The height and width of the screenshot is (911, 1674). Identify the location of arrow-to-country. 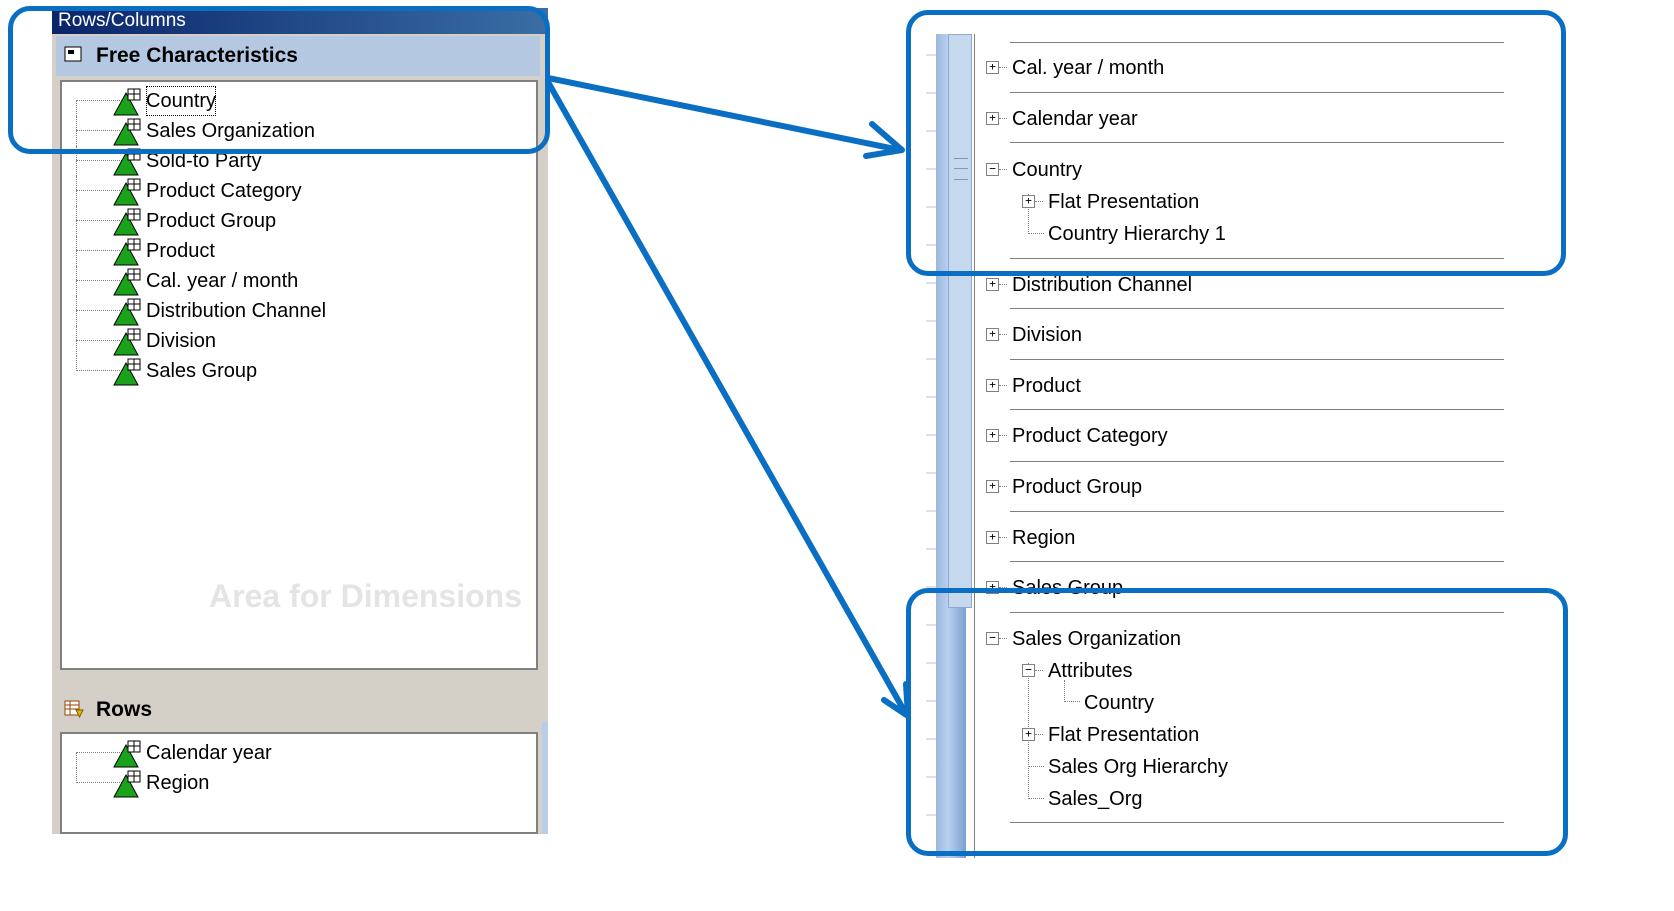
(724, 114).